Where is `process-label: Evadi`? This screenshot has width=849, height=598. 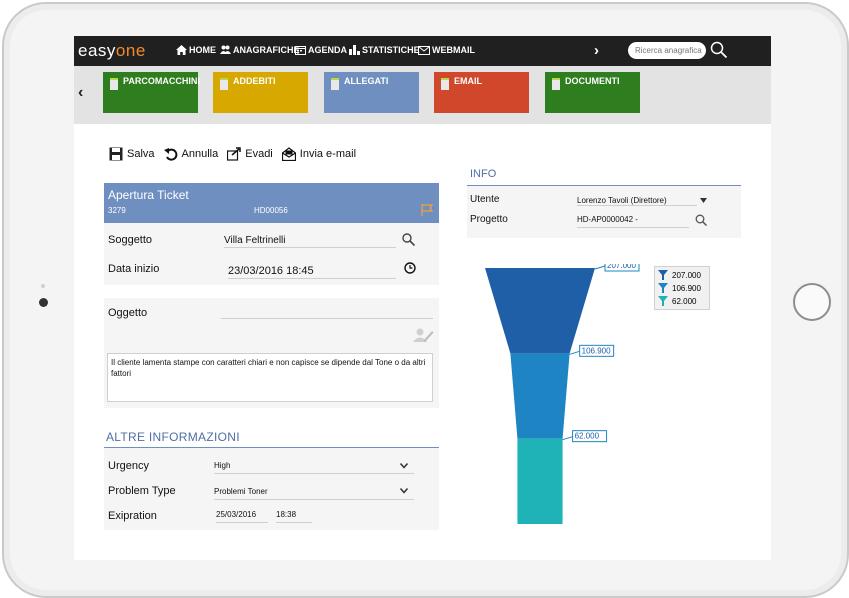
process-label: Evadi is located at coordinates (259, 154).